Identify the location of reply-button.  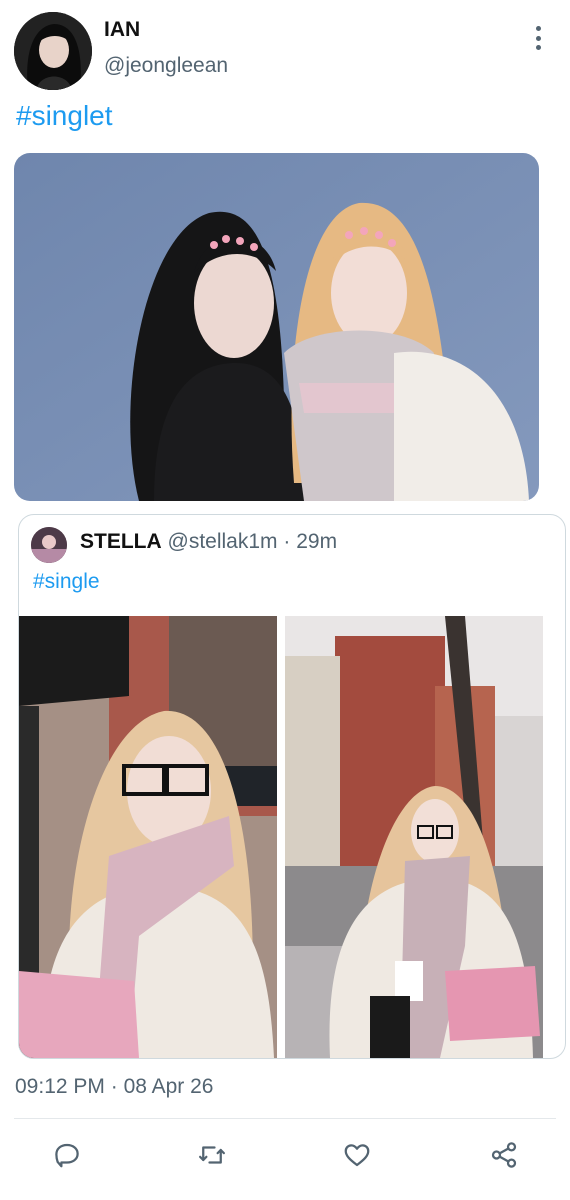
(67, 1155).